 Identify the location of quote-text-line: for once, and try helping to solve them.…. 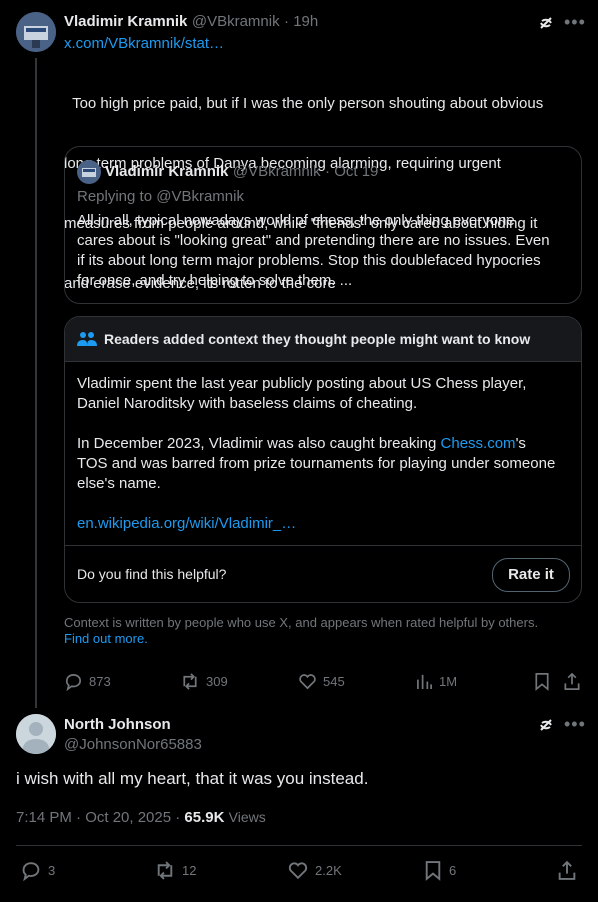
(215, 280).